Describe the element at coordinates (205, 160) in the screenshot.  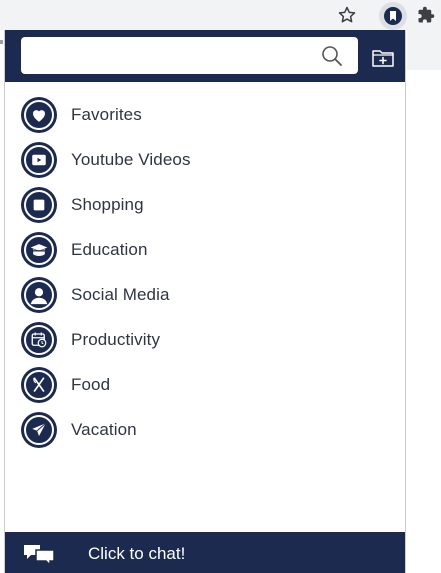
I see `category-item-youtube-videos: Youtube Videos` at that location.